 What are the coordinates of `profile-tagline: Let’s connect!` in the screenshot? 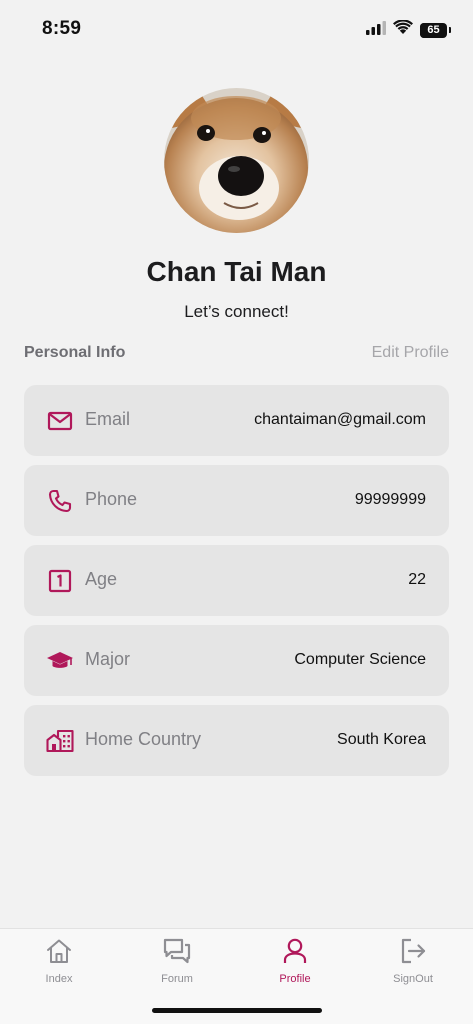 It's located at (236, 311).